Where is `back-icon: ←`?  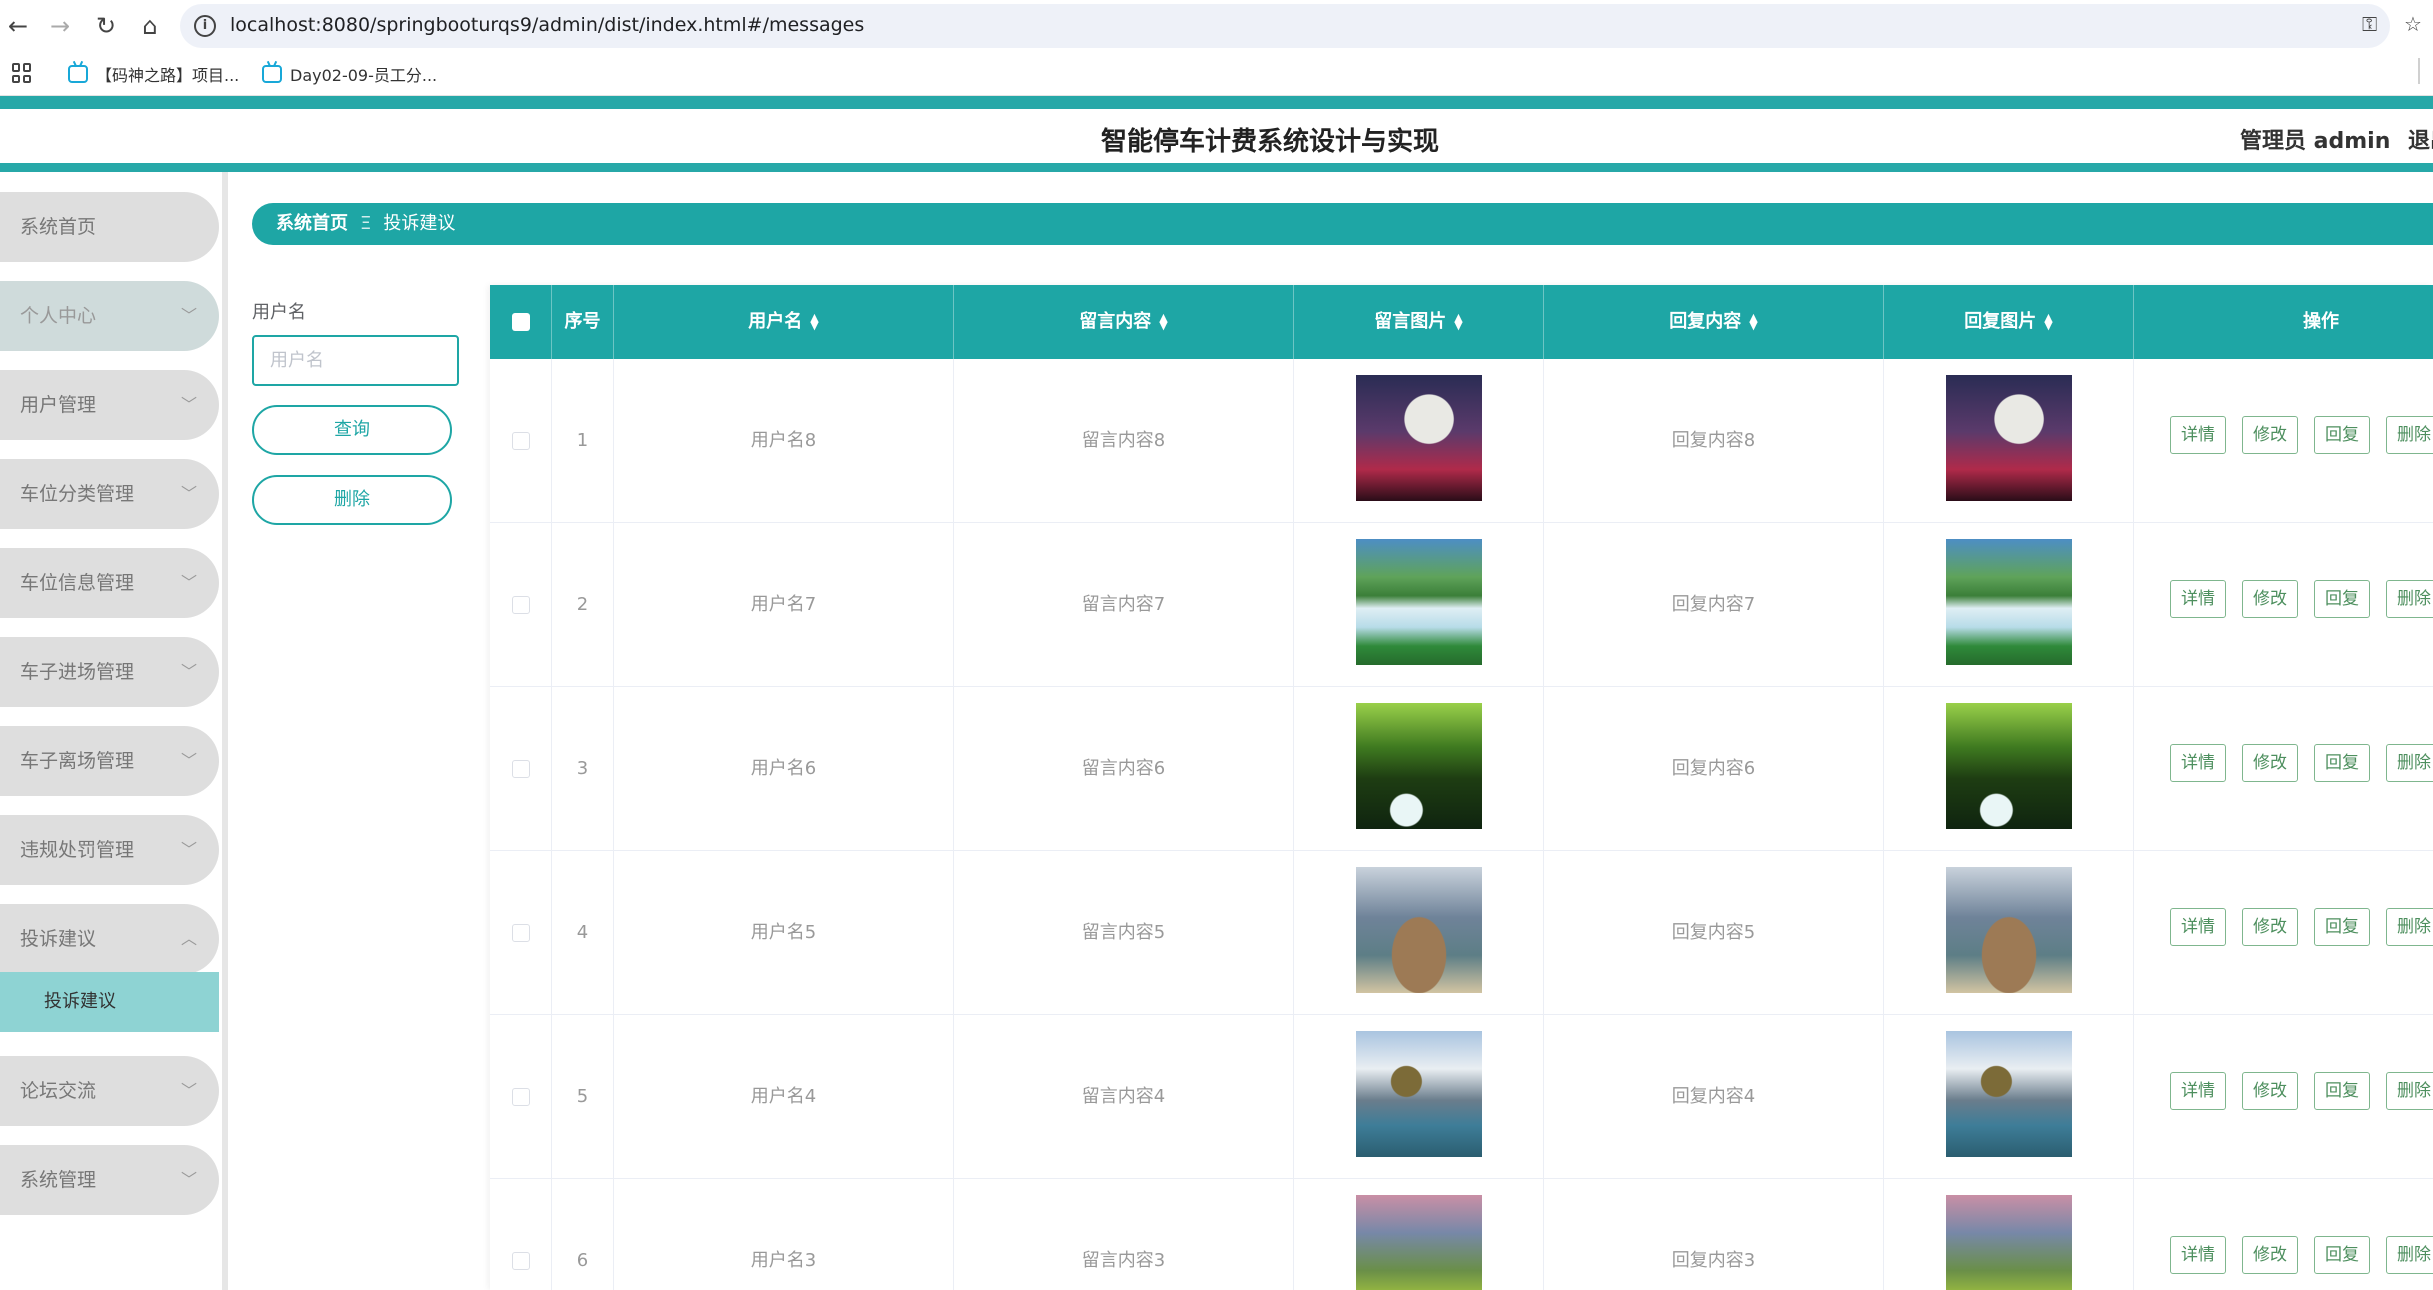
back-icon: ← is located at coordinates (18, 26).